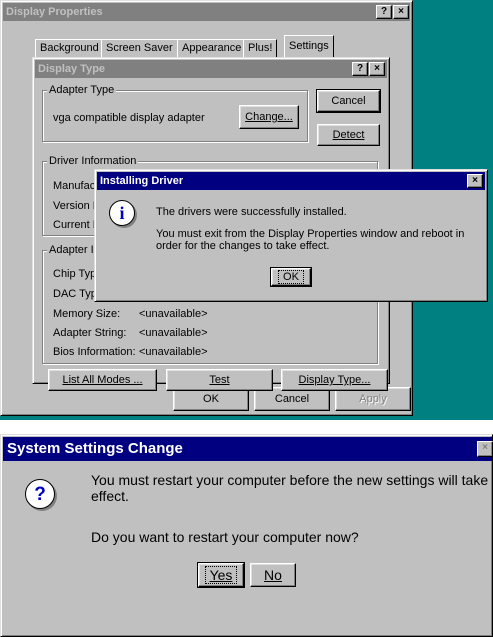 This screenshot has width=493, height=637. Describe the element at coordinates (76, 186) in the screenshot. I see `driver-manufacturer-label: Manufact` at that location.